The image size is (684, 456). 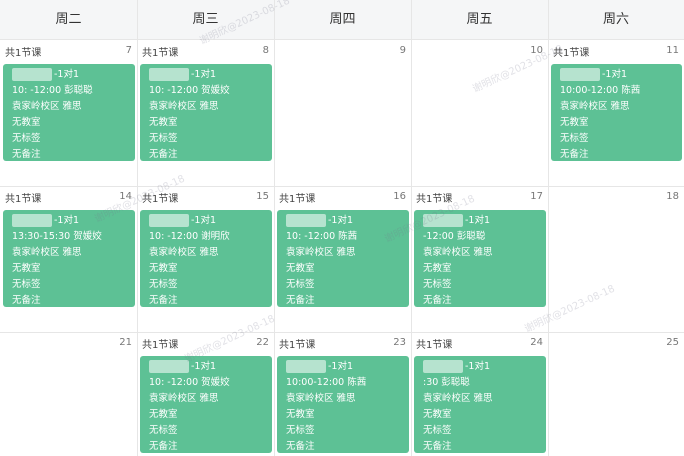 I want to click on day-cell: 17 共1节课 -1对1 -12:00 彭聪聪 袁家岭校区 雅思 无教室 无标签 无备注, so click(x=479, y=259).